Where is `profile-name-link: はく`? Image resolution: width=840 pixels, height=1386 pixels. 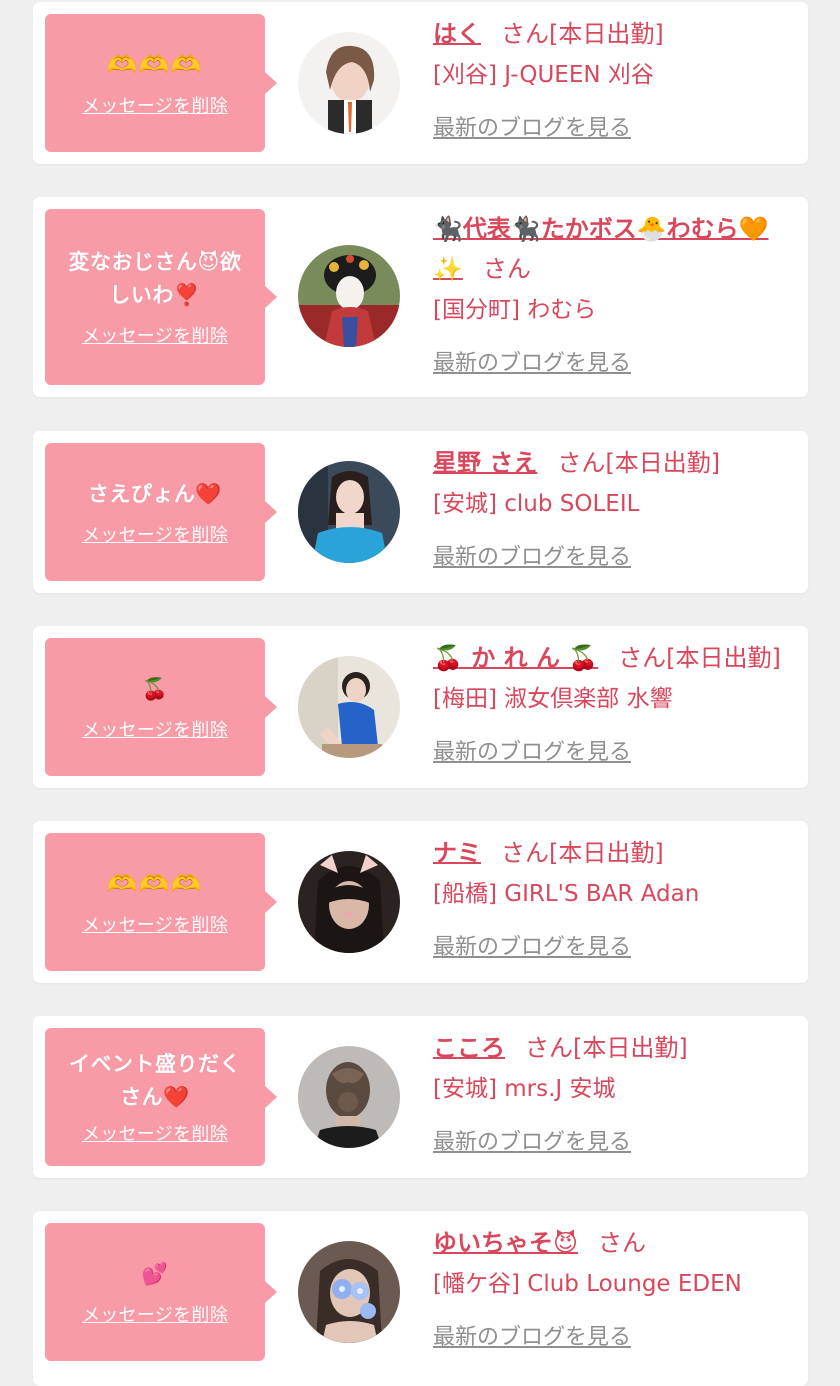 profile-name-link: はく is located at coordinates (457, 34).